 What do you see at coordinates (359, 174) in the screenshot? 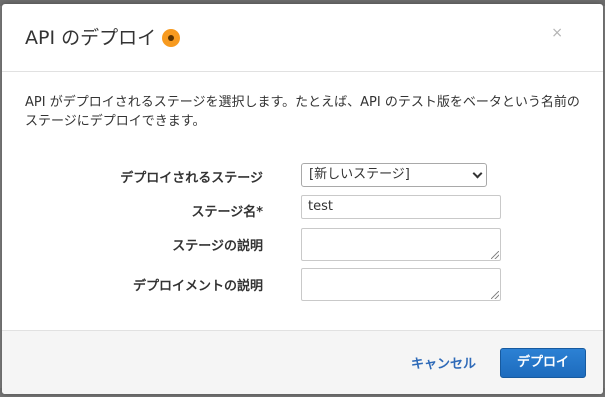
I see `deploy-stage-selected-value: [新しいステージ]` at bounding box center [359, 174].